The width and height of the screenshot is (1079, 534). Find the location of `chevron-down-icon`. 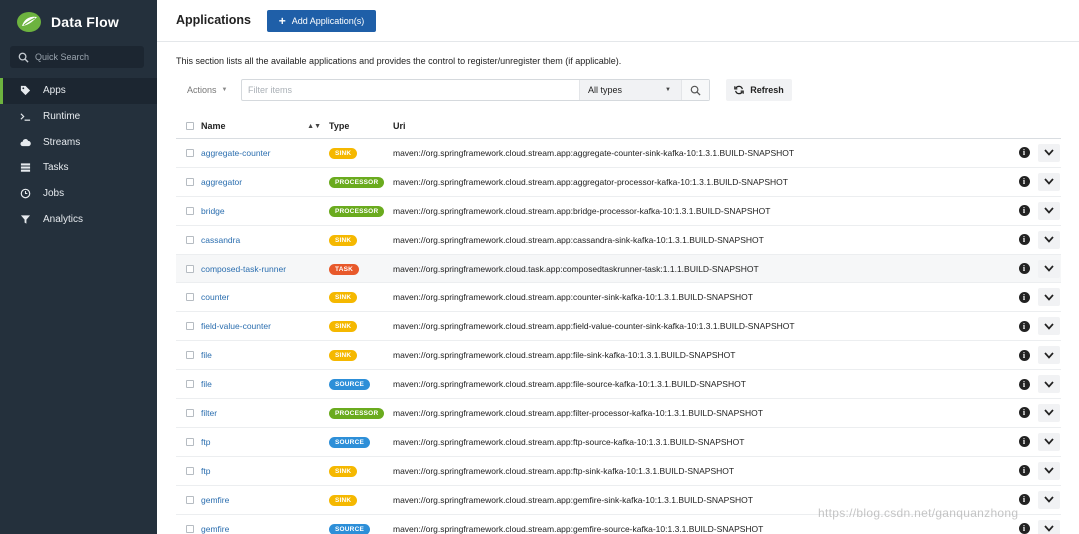

chevron-down-icon is located at coordinates (1049, 239).